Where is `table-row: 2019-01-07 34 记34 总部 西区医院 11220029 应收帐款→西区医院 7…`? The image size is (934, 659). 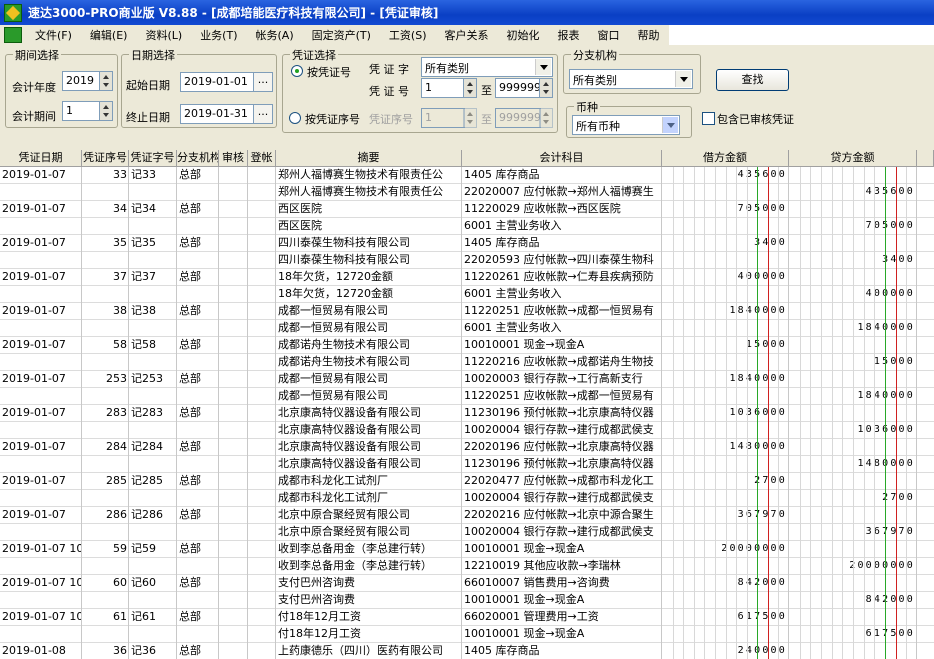
table-row: 2019-01-07 34 记34 总部 西区医院 11220029 应收帐款→西区医院 7… is located at coordinates (467, 209).